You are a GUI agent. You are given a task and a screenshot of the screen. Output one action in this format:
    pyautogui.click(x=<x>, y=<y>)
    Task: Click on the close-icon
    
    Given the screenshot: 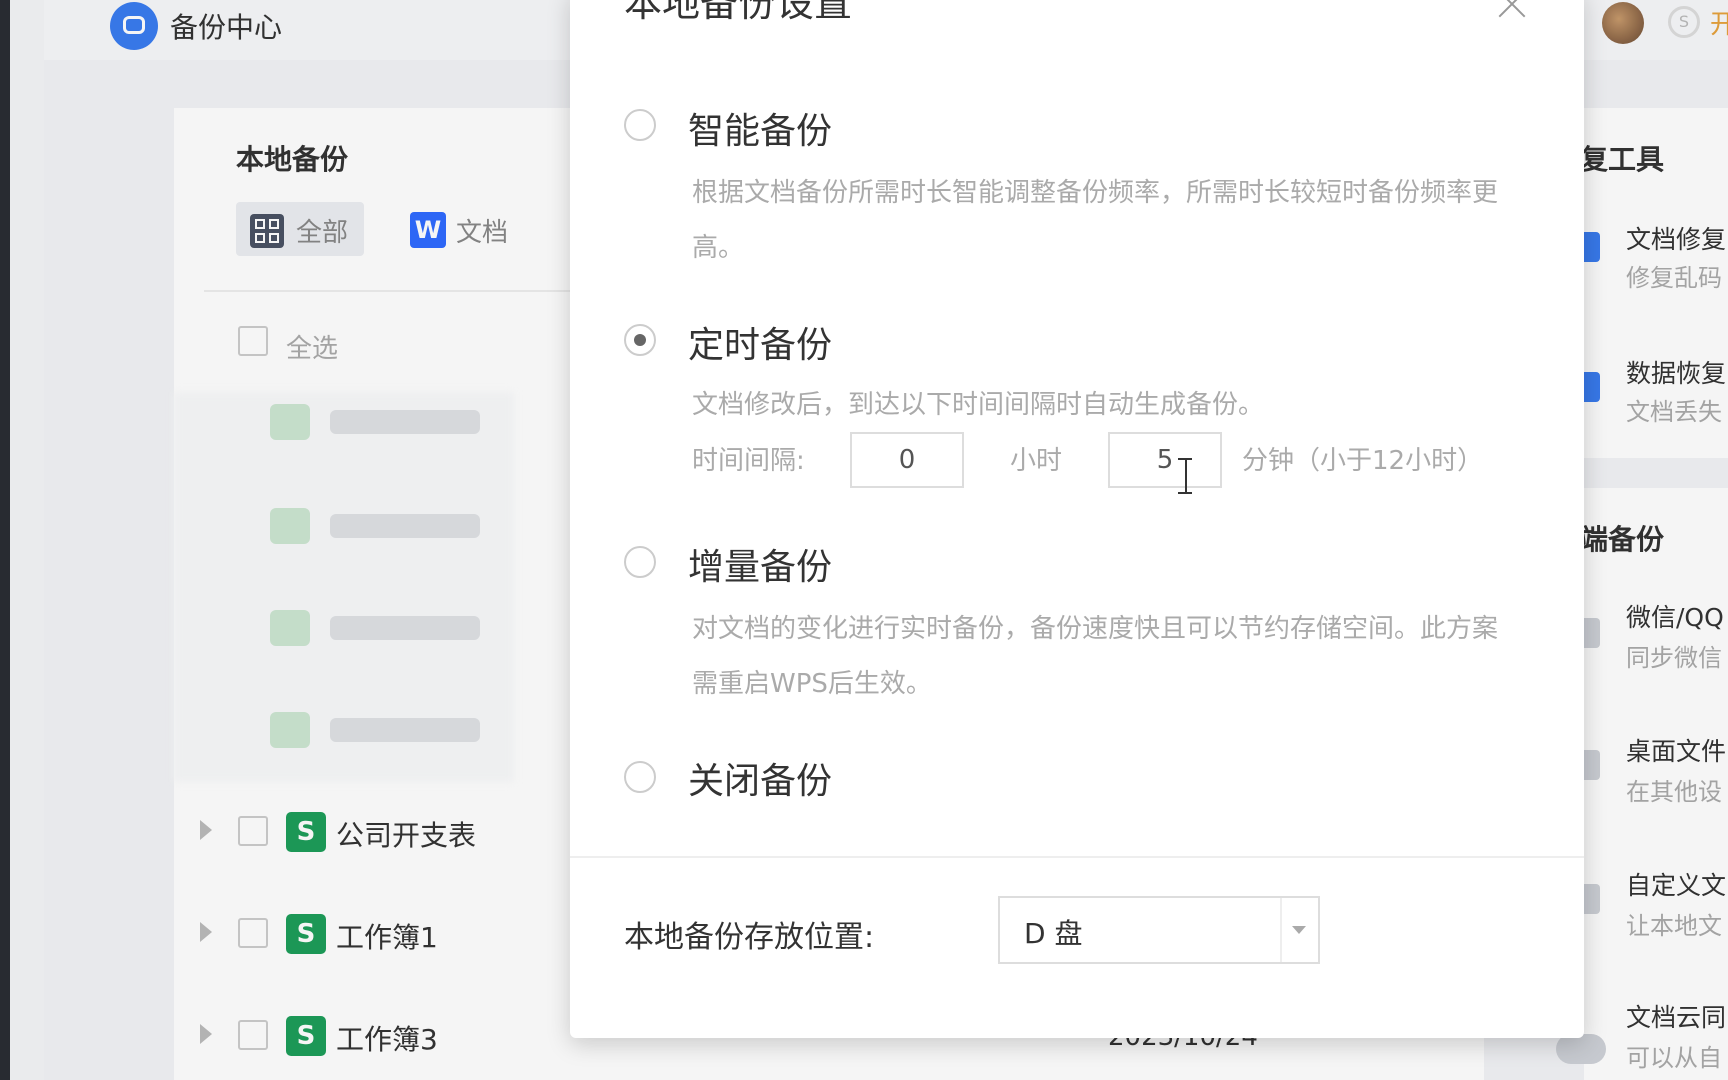 What is the action you would take?
    pyautogui.click(x=1512, y=11)
    